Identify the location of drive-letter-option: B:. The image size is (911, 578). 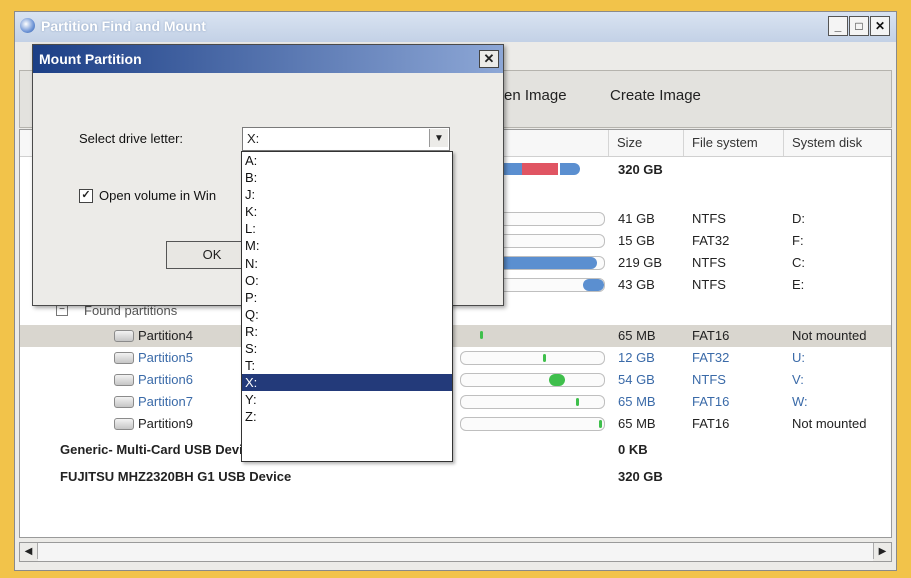
(347, 177).